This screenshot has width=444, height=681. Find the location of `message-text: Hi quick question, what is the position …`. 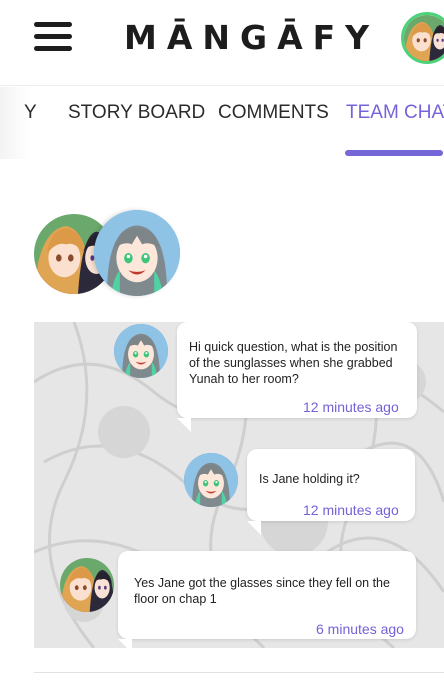

message-text: Hi quick question, what is the position … is located at coordinates (293, 363).